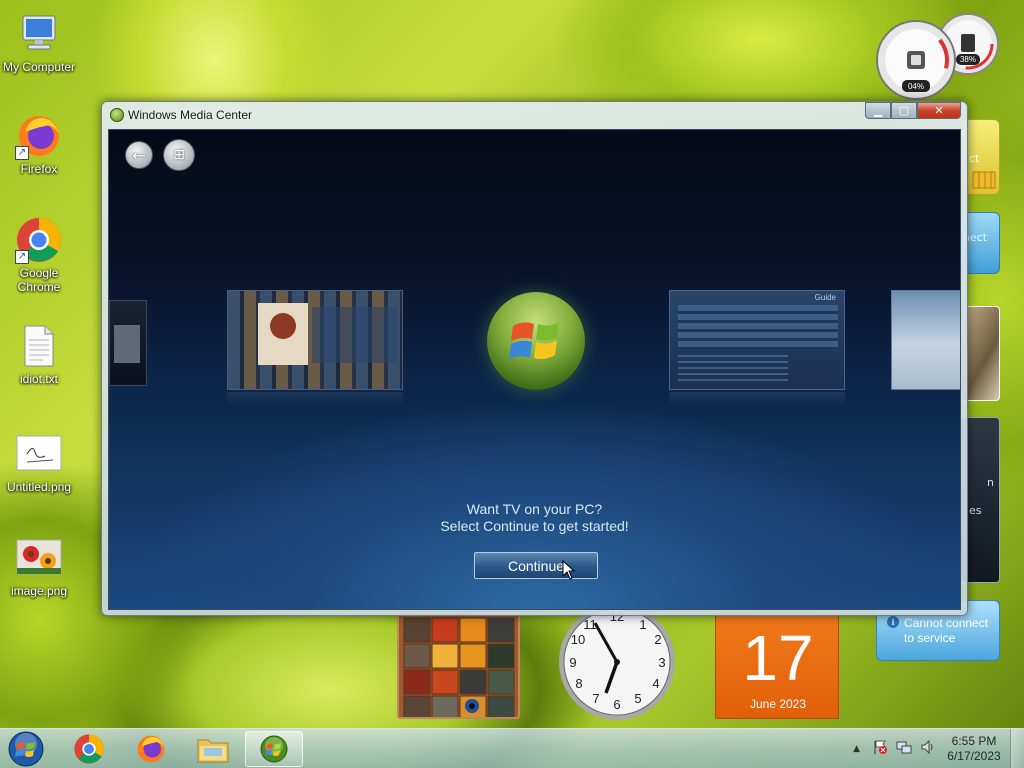  I want to click on maximize-icon: ▢, so click(904, 110).